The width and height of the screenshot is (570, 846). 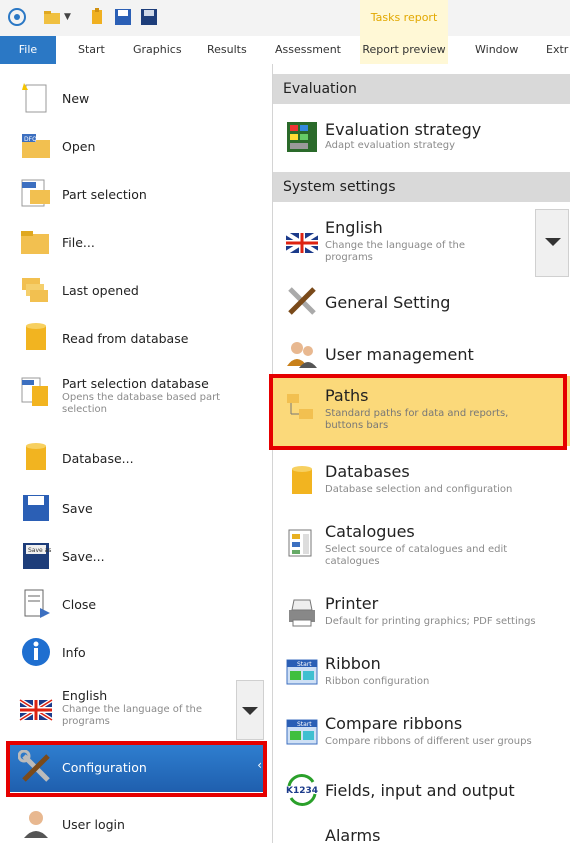 I want to click on section-header-system-settings: System settings, so click(x=421, y=187).